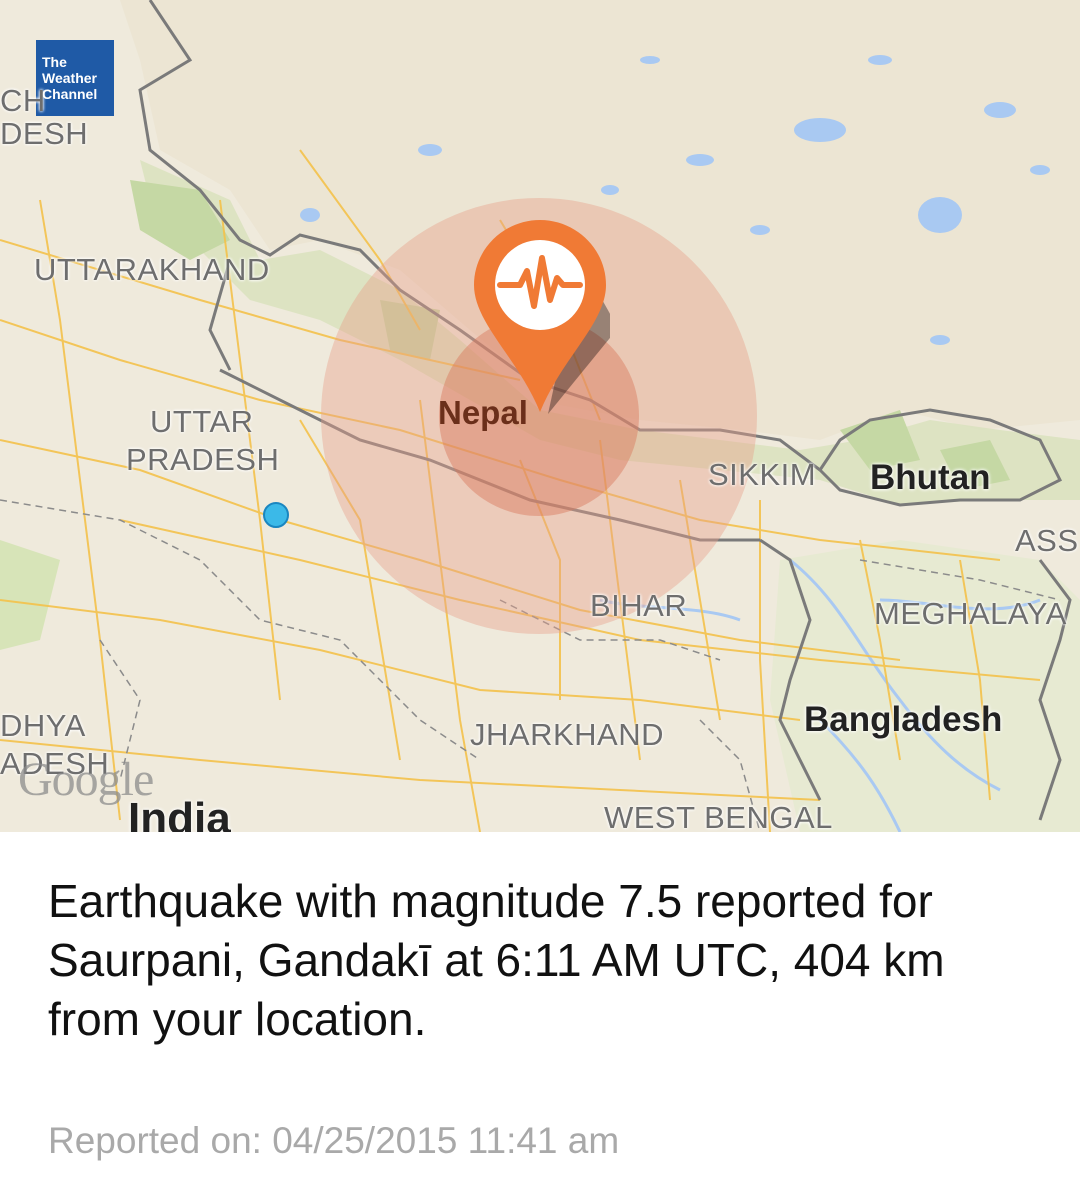  Describe the element at coordinates (152, 269) in the screenshot. I see `state-label-uttarakhand: UTTARAKHAND` at that location.